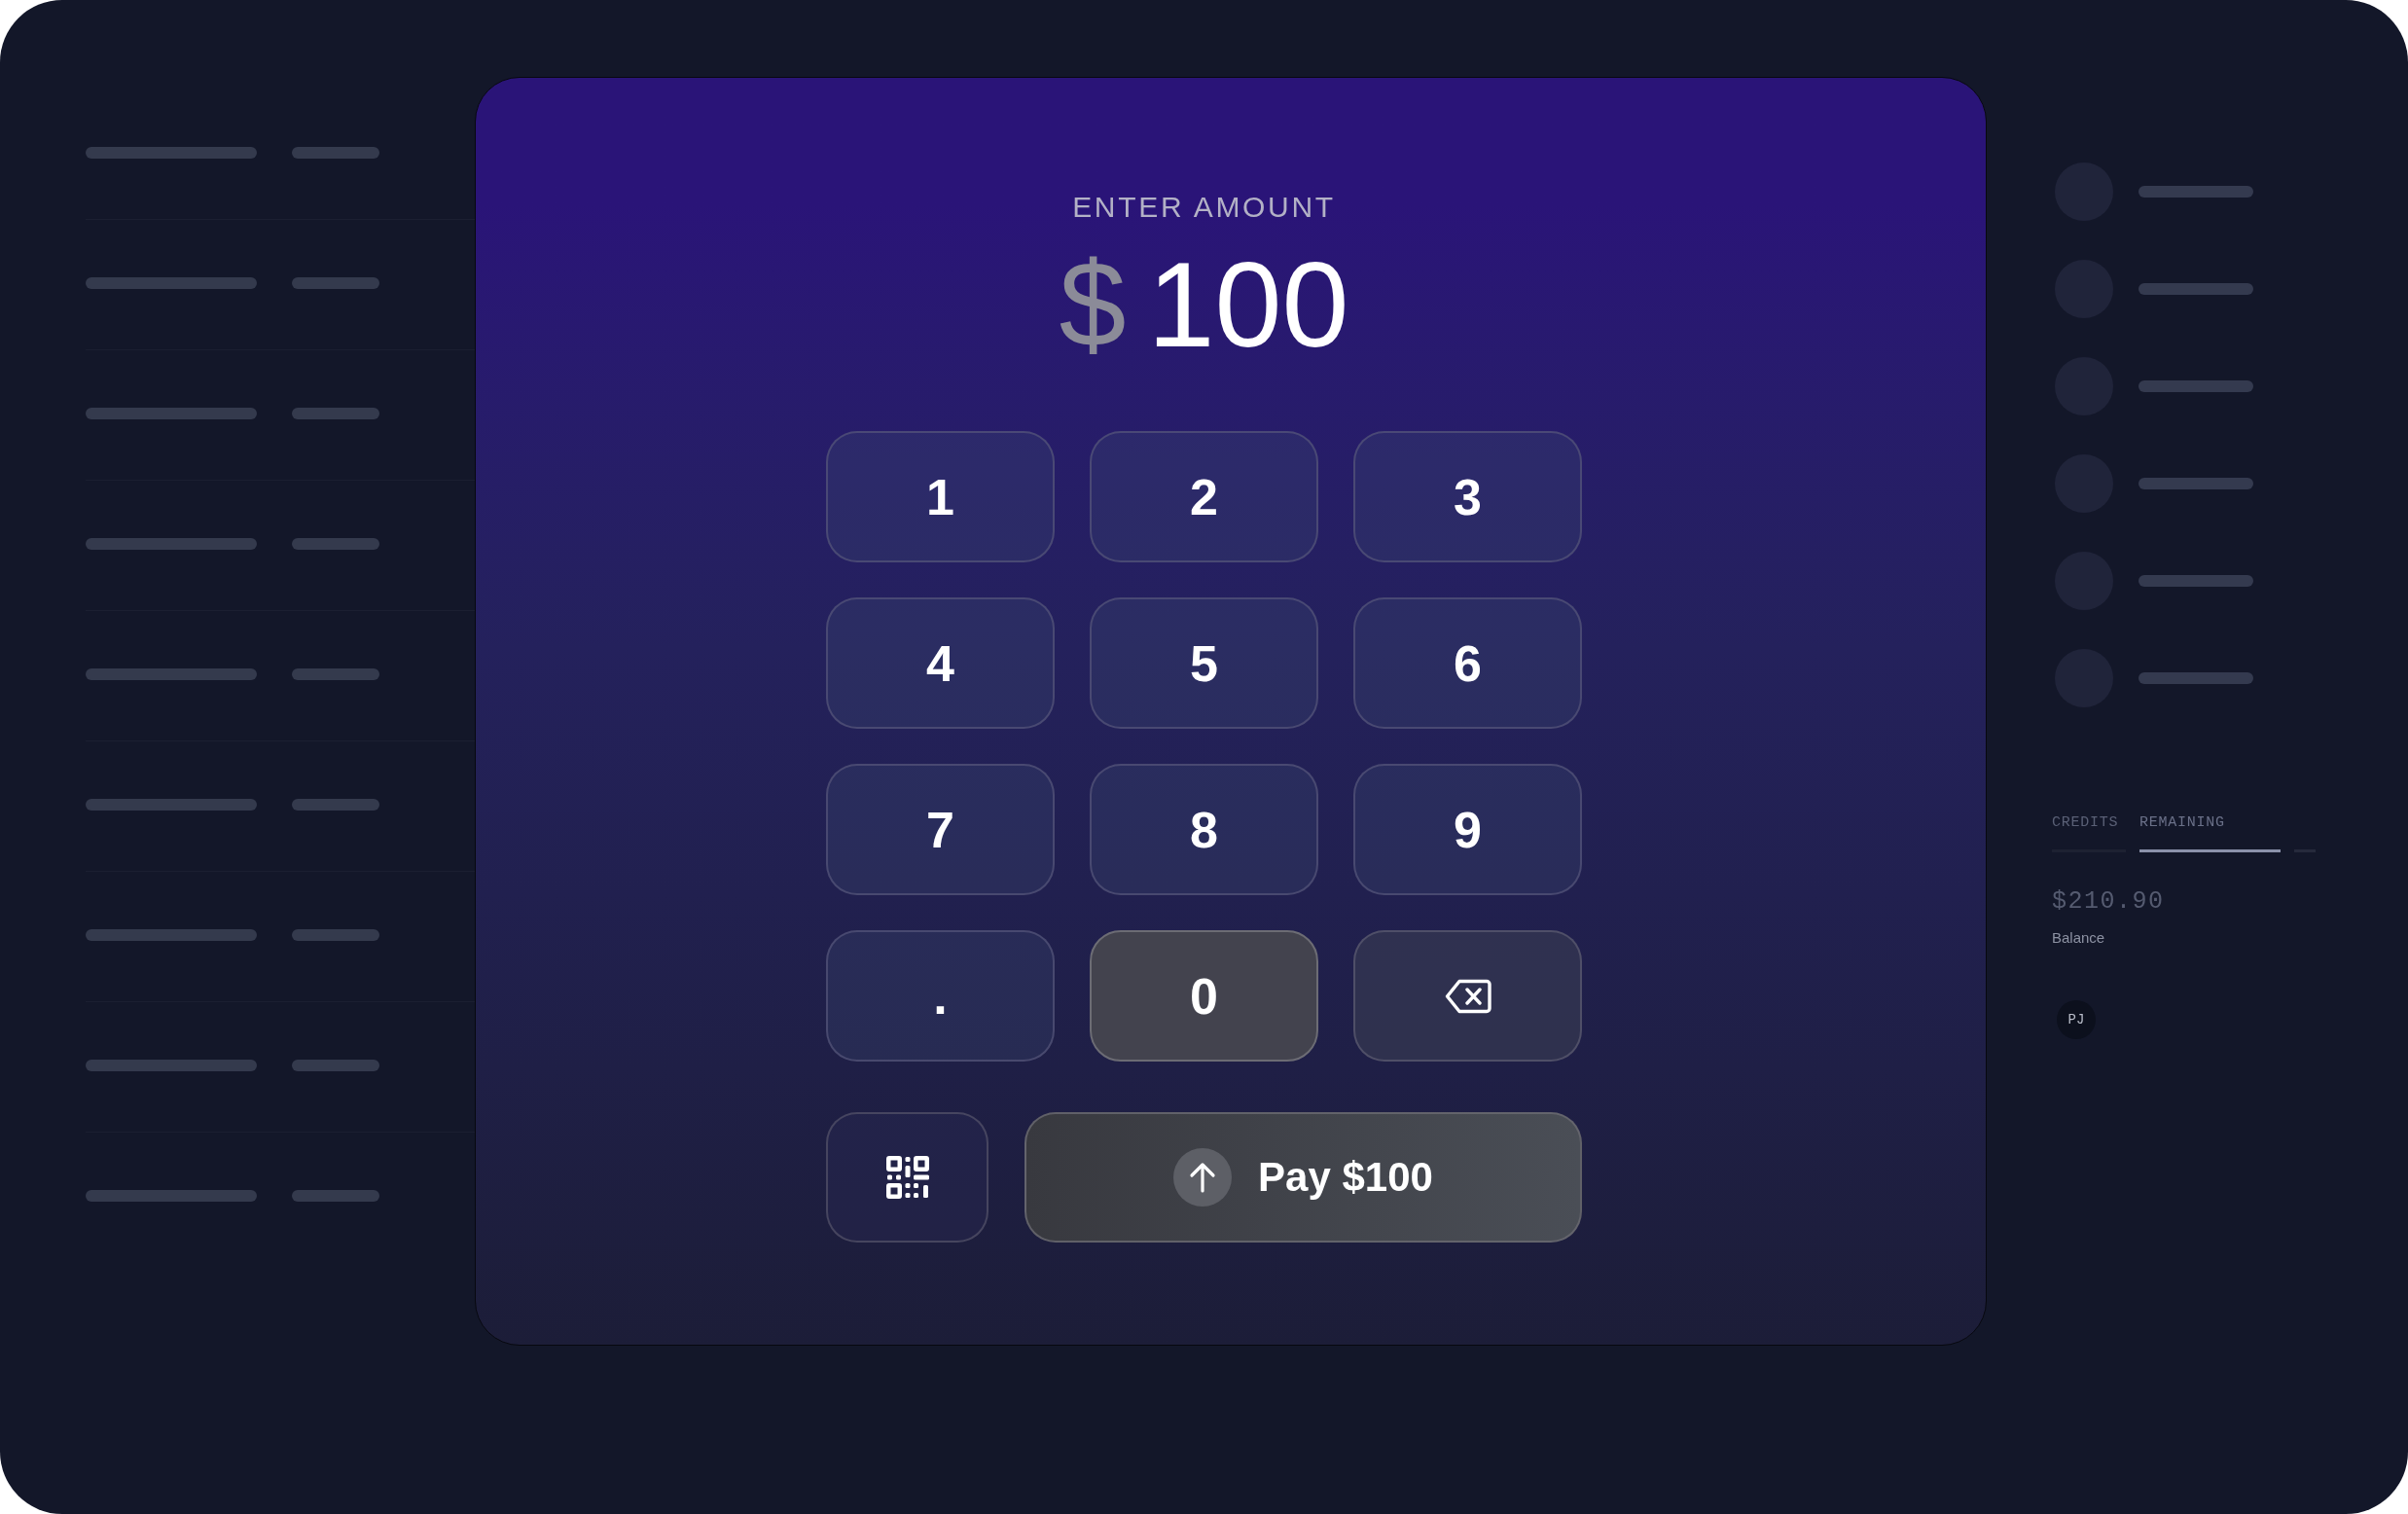  I want to click on amount-label: ENTER AMOUNT, so click(1204, 207).